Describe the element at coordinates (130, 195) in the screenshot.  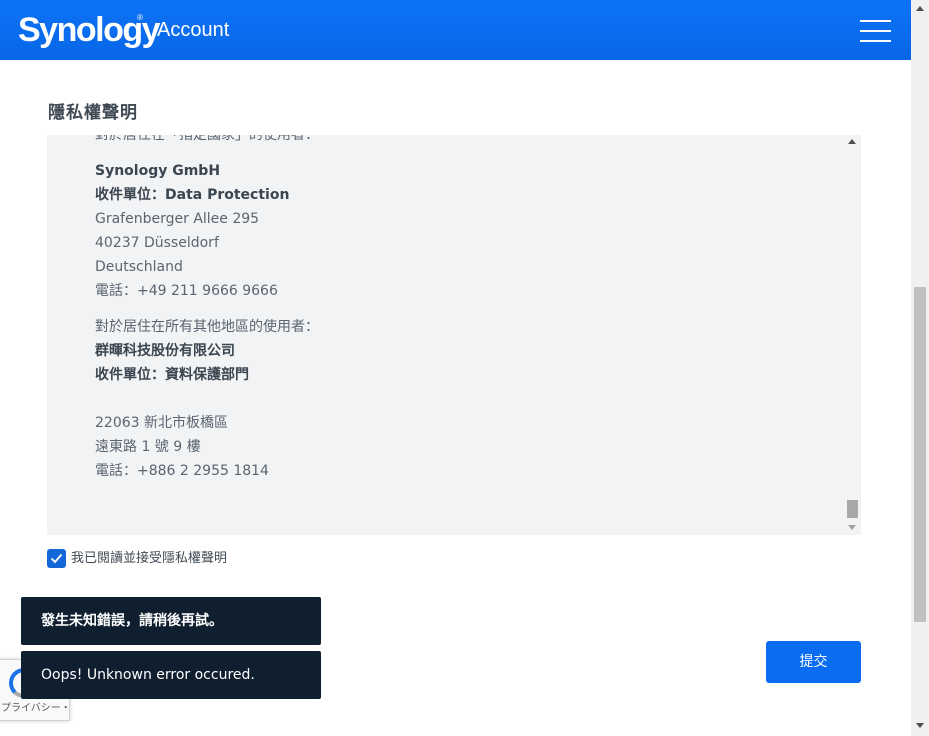
I see `recipient-prefix: 收件單位：` at that location.